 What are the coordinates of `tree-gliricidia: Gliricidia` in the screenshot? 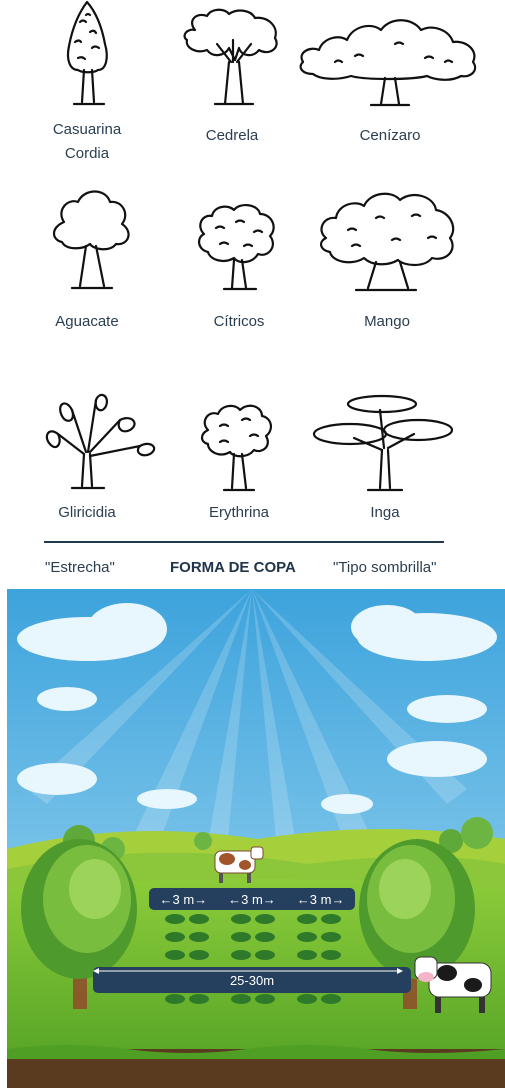 It's located at (87, 475).